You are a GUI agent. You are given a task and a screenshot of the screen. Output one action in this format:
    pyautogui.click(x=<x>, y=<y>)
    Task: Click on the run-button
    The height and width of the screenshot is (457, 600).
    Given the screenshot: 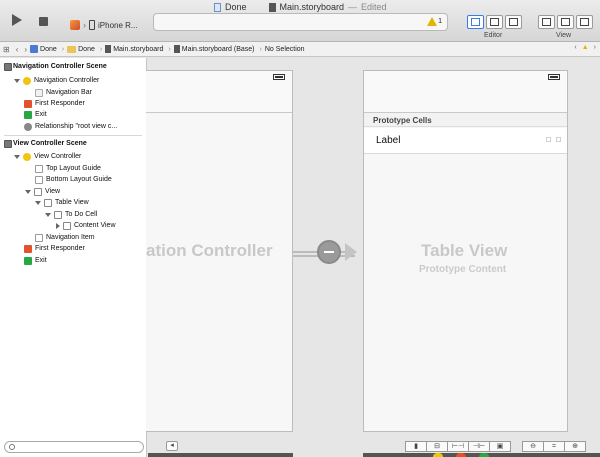 What is the action you would take?
    pyautogui.click(x=17, y=20)
    